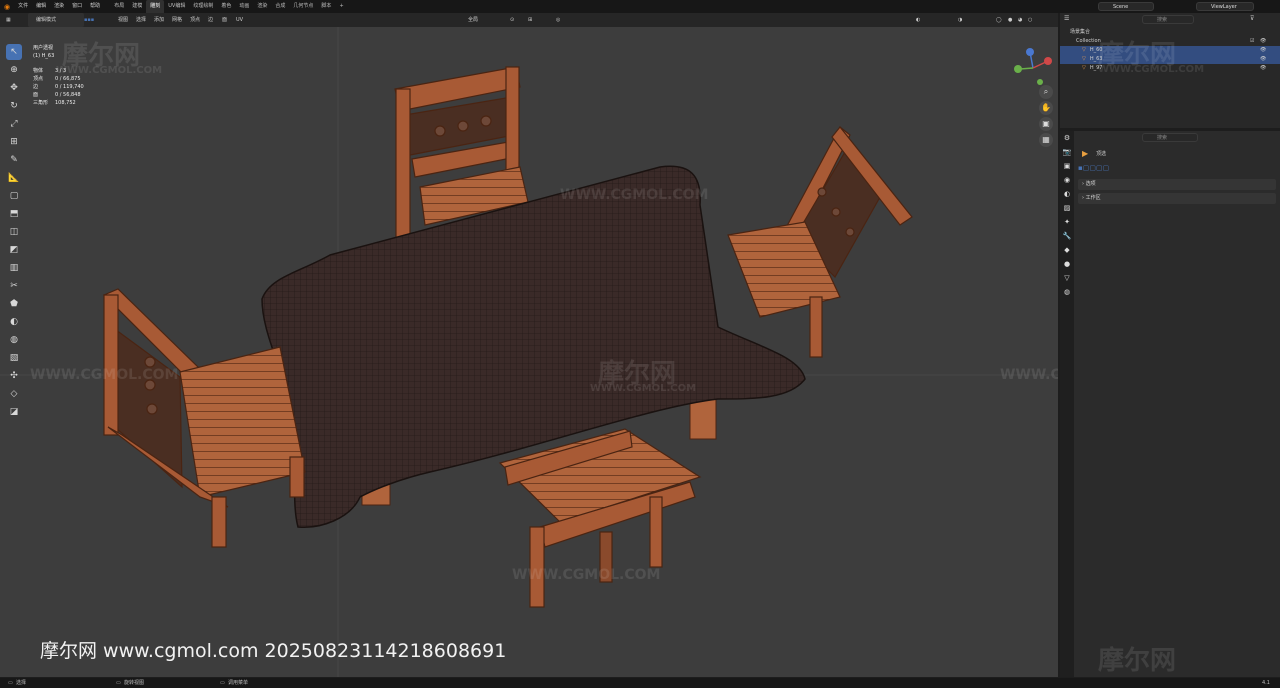 The image size is (1280, 688). Describe the element at coordinates (8, 20) in the screenshot. I see `editor-type-icon: ▦` at that location.